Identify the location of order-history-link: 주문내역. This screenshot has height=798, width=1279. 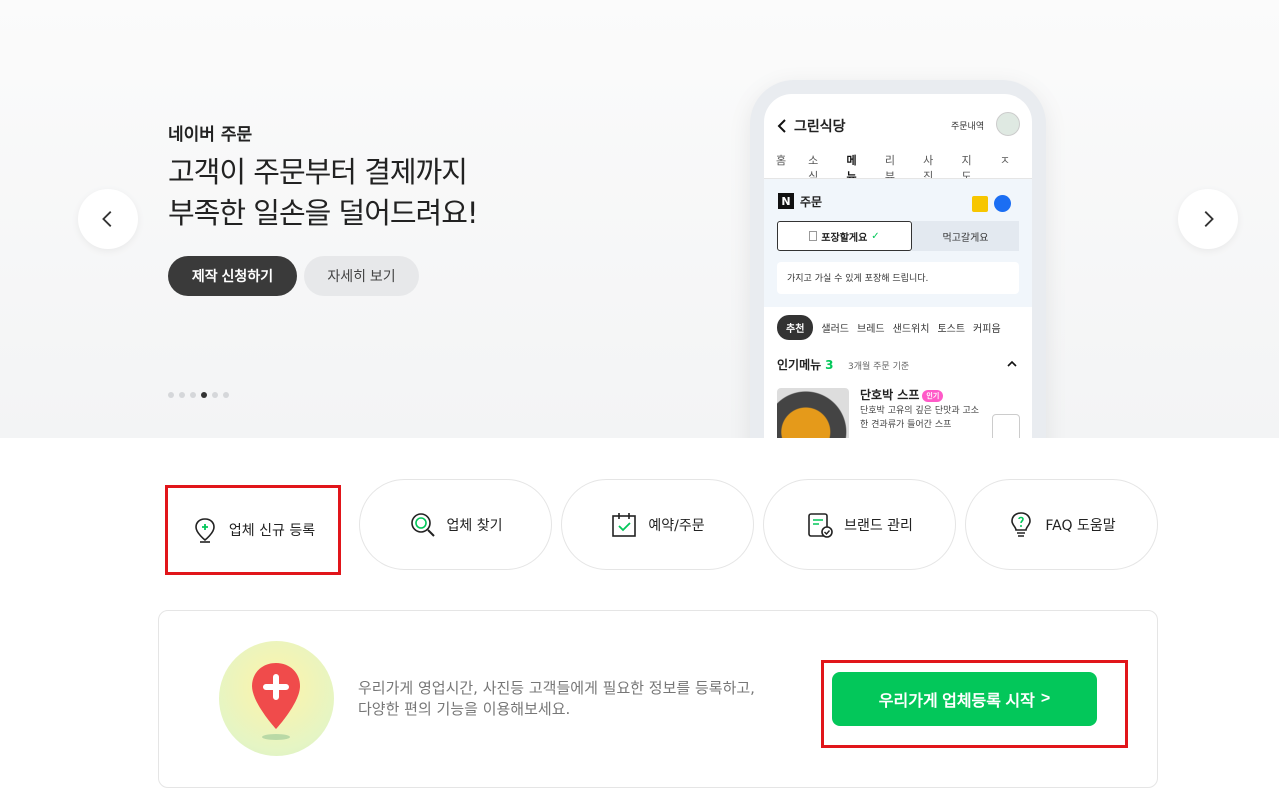
(968, 127).